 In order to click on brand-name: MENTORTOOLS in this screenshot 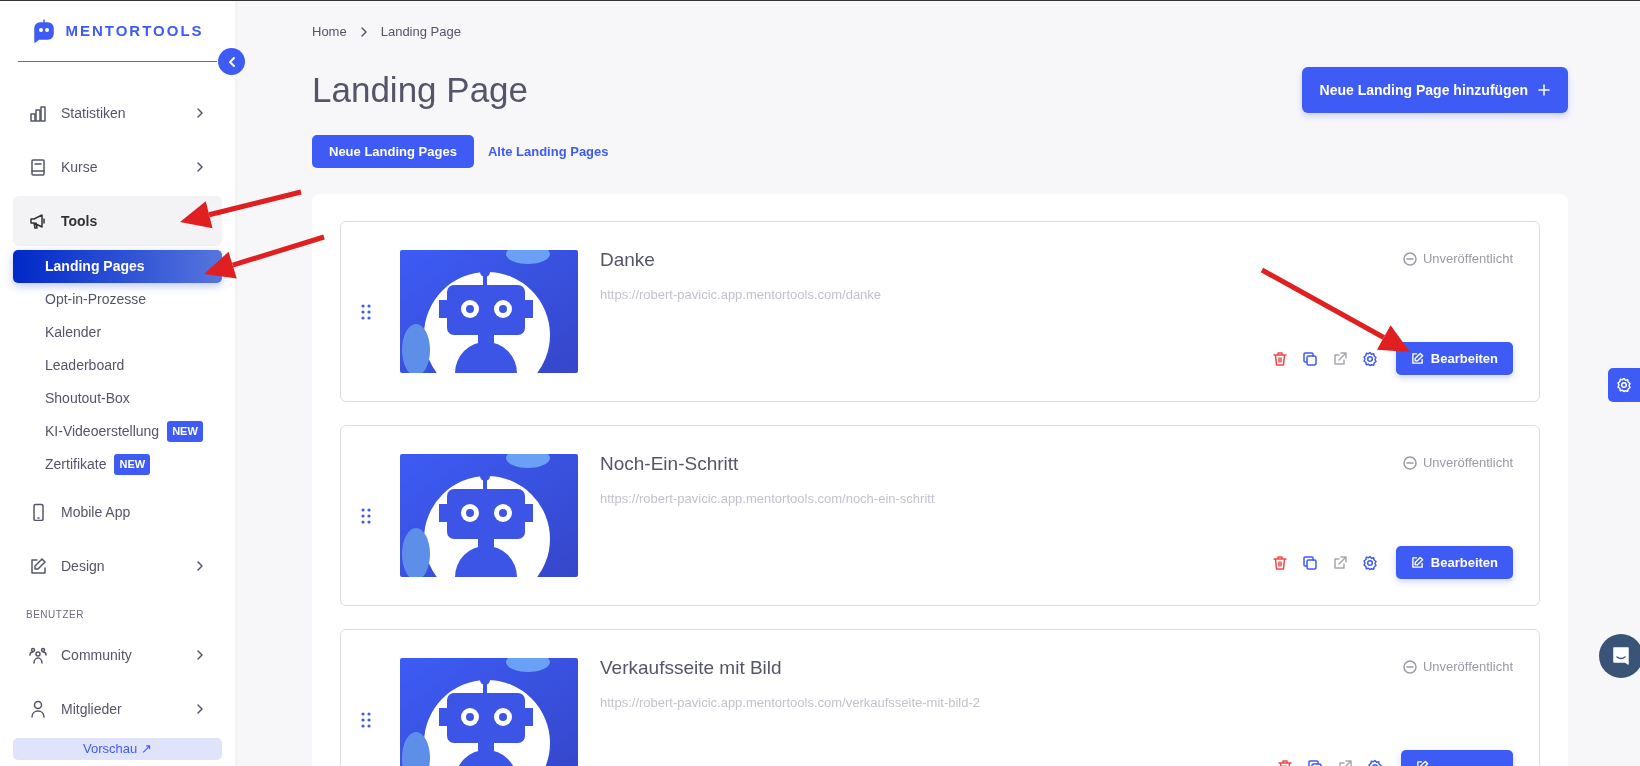, I will do `click(134, 30)`.